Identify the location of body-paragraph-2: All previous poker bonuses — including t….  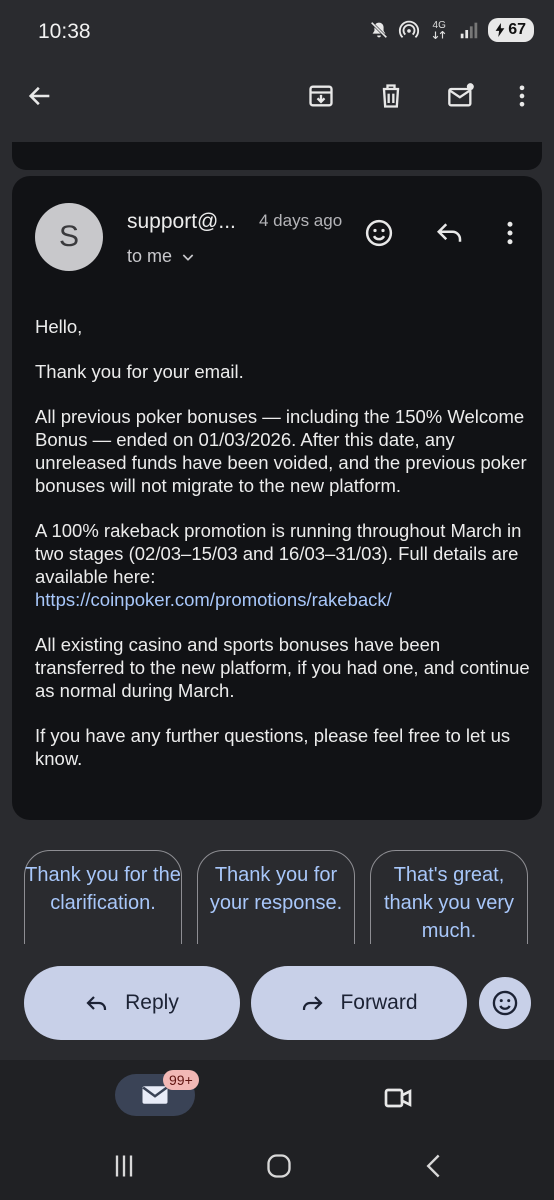
(281, 451).